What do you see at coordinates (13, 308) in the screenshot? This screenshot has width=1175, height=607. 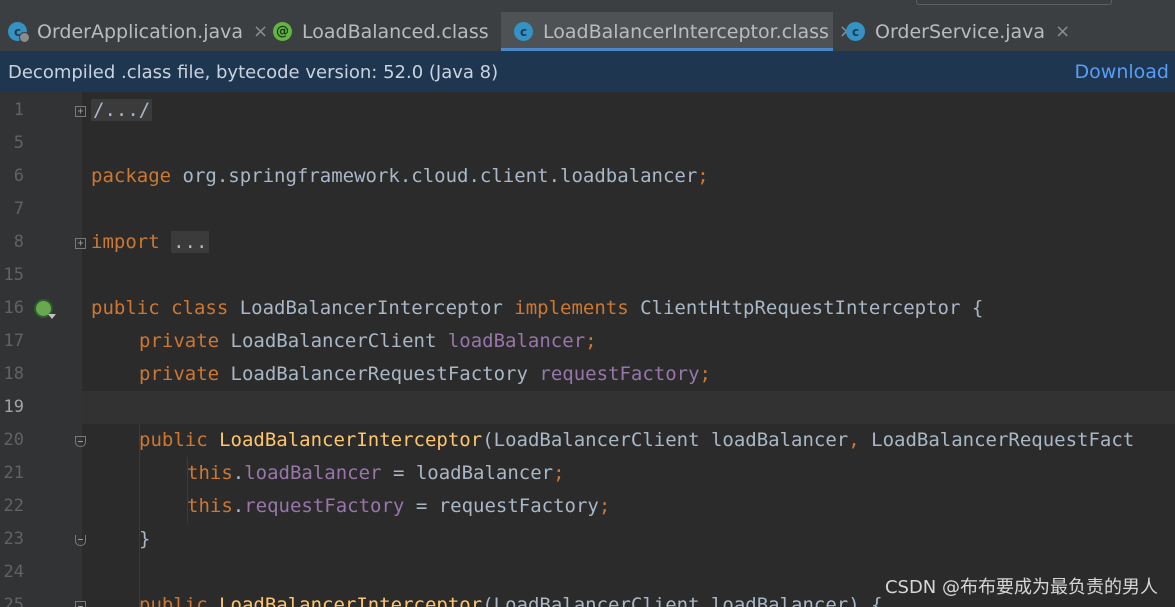 I see `line-number: 16` at bounding box center [13, 308].